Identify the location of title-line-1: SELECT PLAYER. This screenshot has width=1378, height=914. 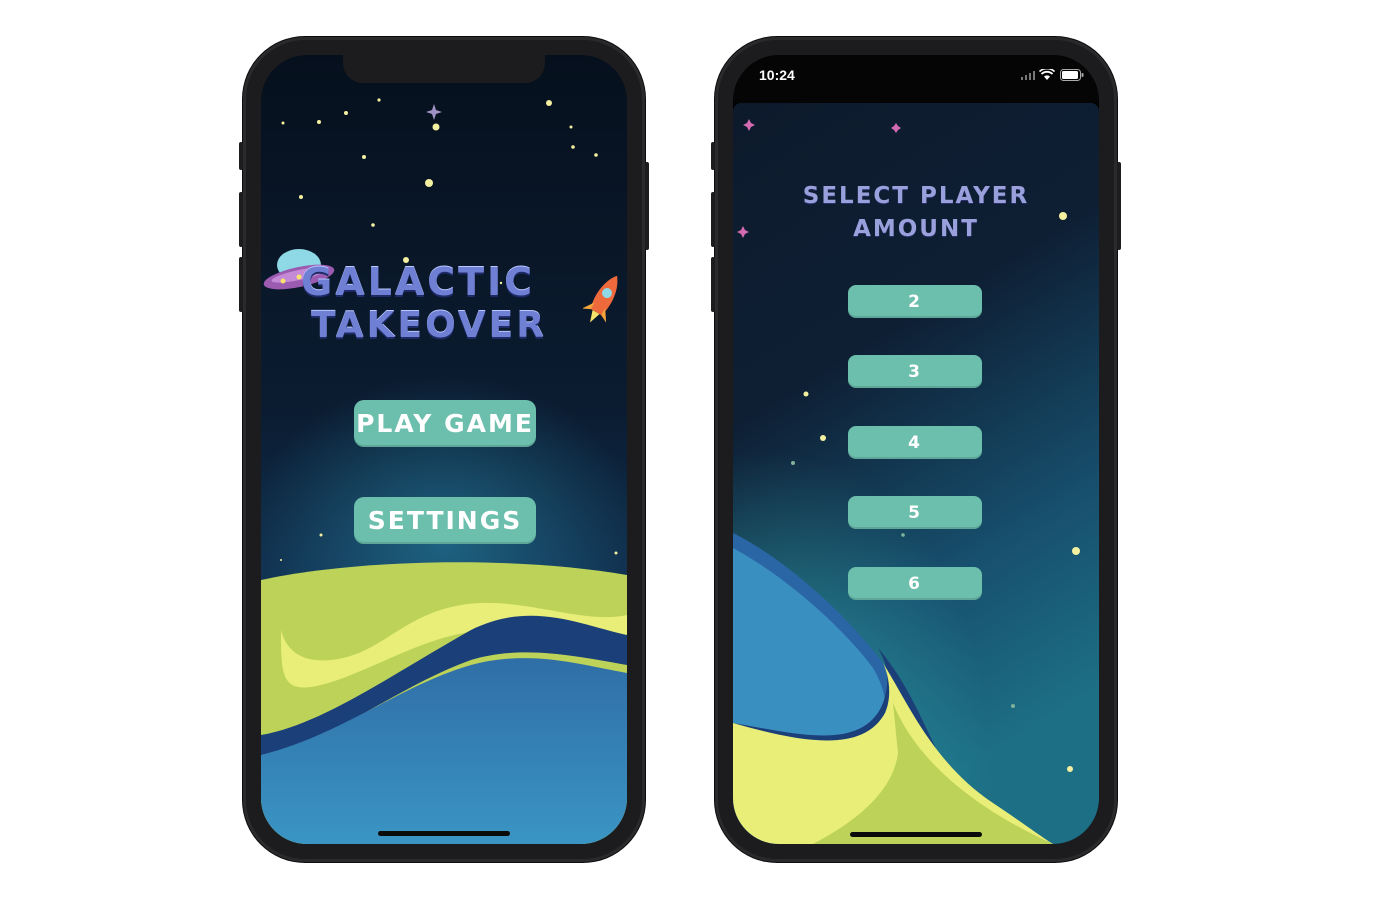
(916, 196).